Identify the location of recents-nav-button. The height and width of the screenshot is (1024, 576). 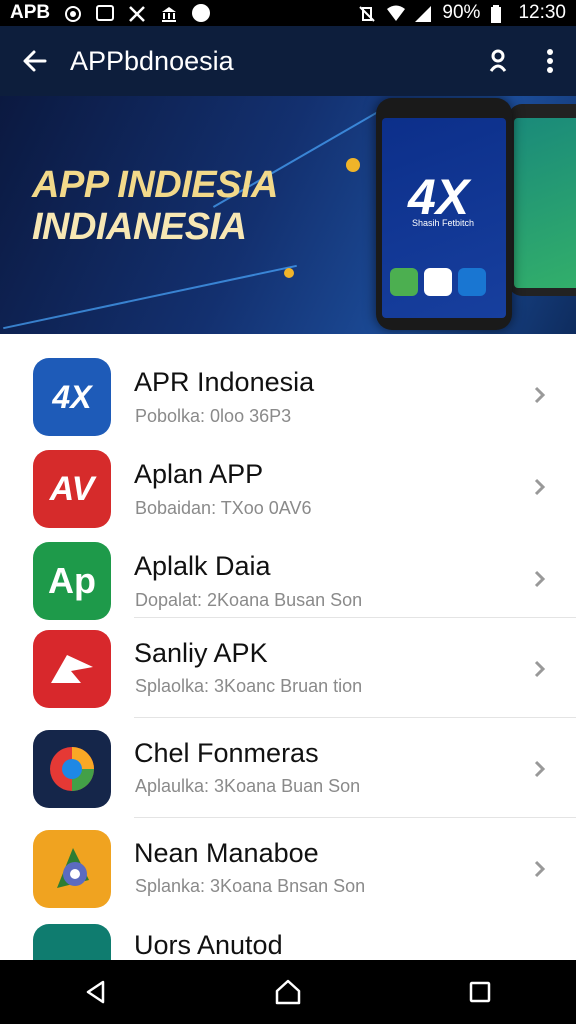
(480, 992).